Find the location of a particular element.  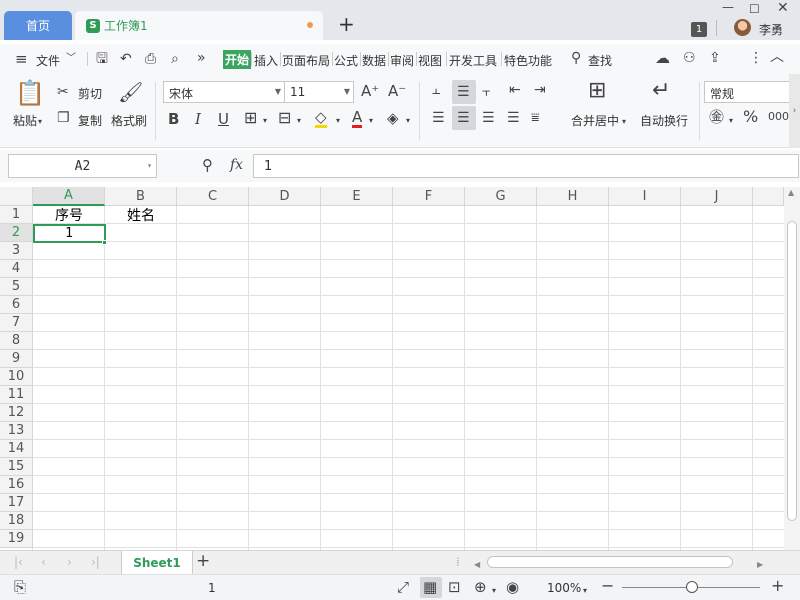

row-header-2: 2 is located at coordinates (16, 233).